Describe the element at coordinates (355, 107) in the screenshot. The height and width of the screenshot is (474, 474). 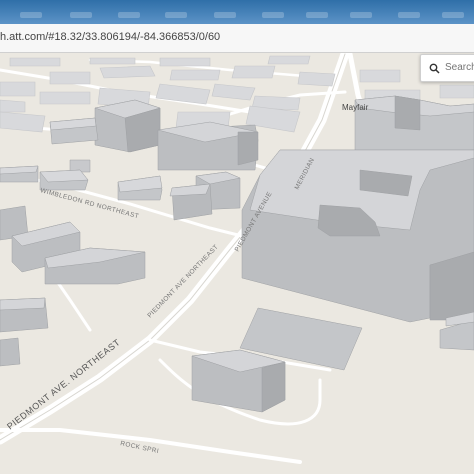
I see `place-label-mayfair: Mayfair` at that location.